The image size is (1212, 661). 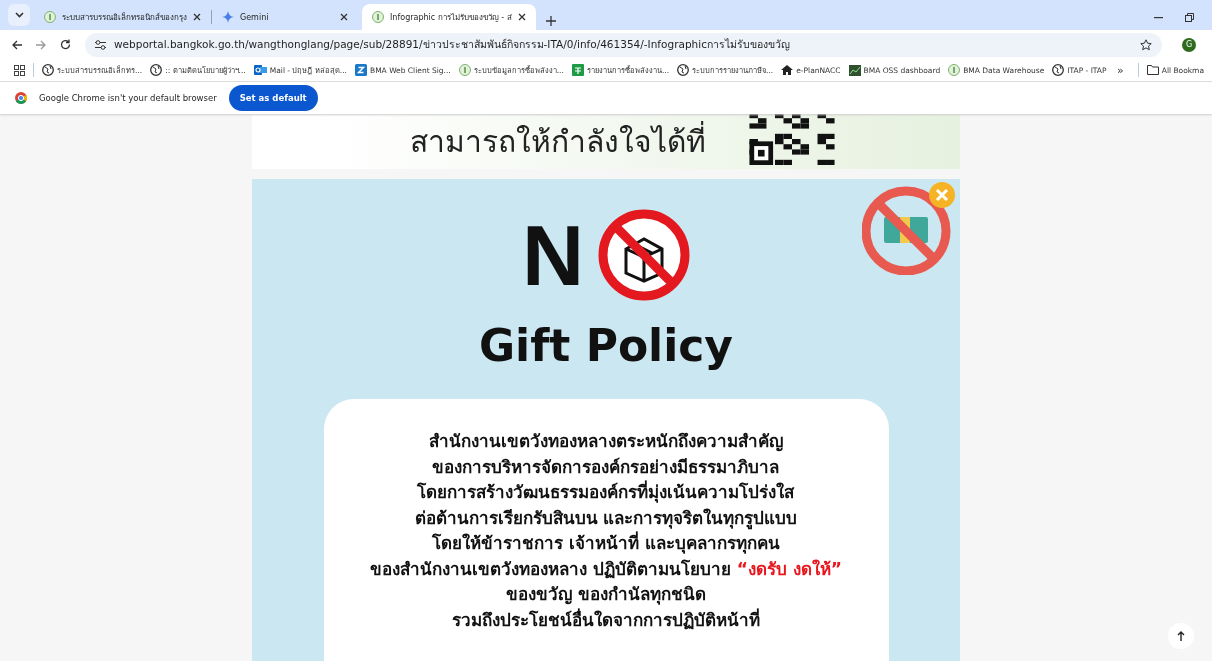 I want to click on browser-tab: Gemini, so click(x=285, y=17).